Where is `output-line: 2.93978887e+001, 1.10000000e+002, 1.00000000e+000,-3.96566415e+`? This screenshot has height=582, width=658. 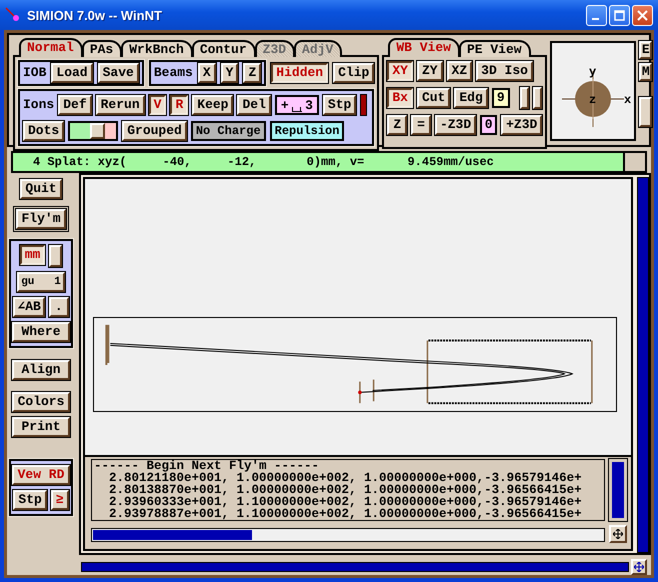
output-line: 2.93978887e+001, 1.10000000e+002, 1.00000000e+000,-3.96566415e+ is located at coordinates (345, 514).